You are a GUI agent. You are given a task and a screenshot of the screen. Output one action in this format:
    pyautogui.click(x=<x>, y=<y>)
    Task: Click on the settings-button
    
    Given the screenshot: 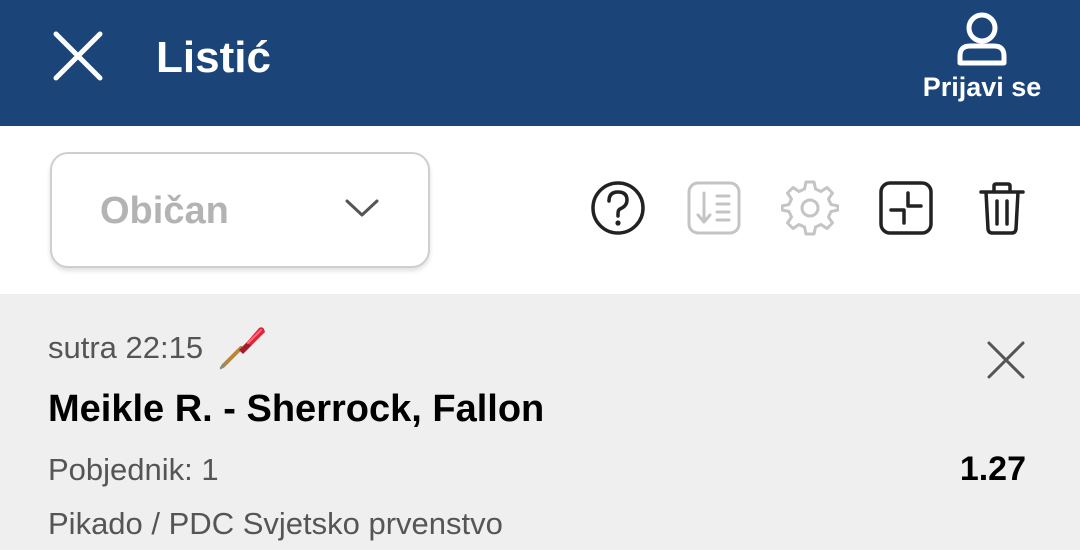 What is the action you would take?
    pyautogui.click(x=810, y=208)
    